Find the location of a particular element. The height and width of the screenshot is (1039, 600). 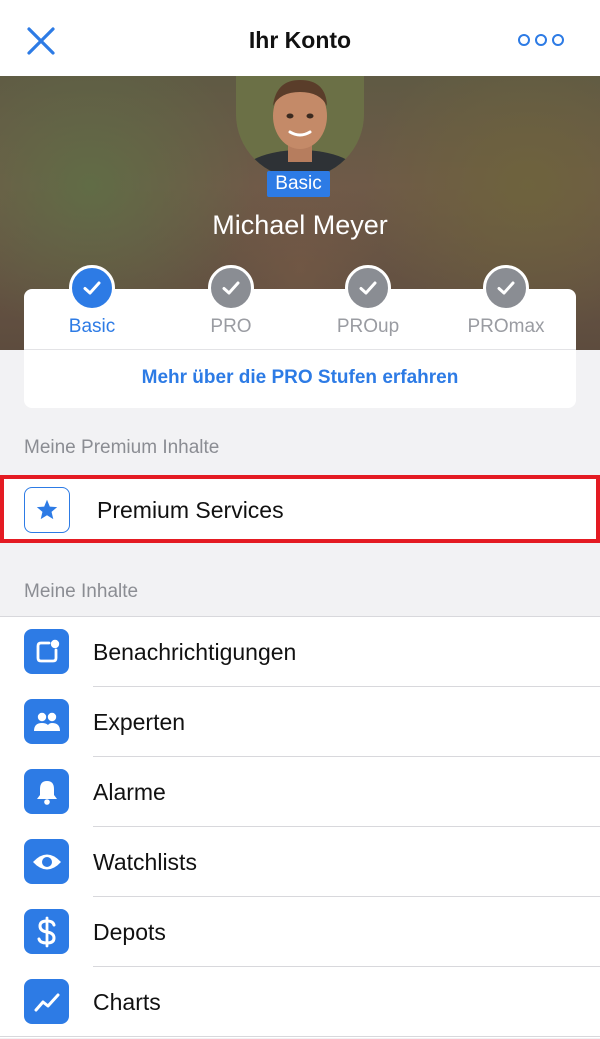

premium-services-item: Premium Services is located at coordinates (300, 509).